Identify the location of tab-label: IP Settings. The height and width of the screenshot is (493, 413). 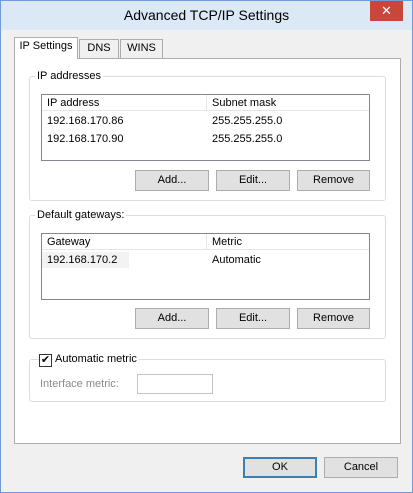
(46, 46).